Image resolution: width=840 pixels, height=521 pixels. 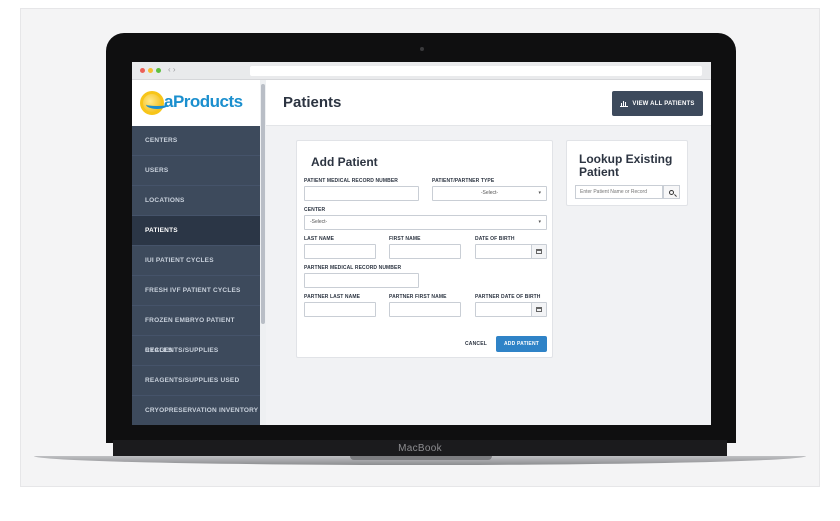 What do you see at coordinates (196, 410) in the screenshot?
I see `sidebar-item-cryopreservation-inventory: CRYOPRESERVATION INVENTORY` at bounding box center [196, 410].